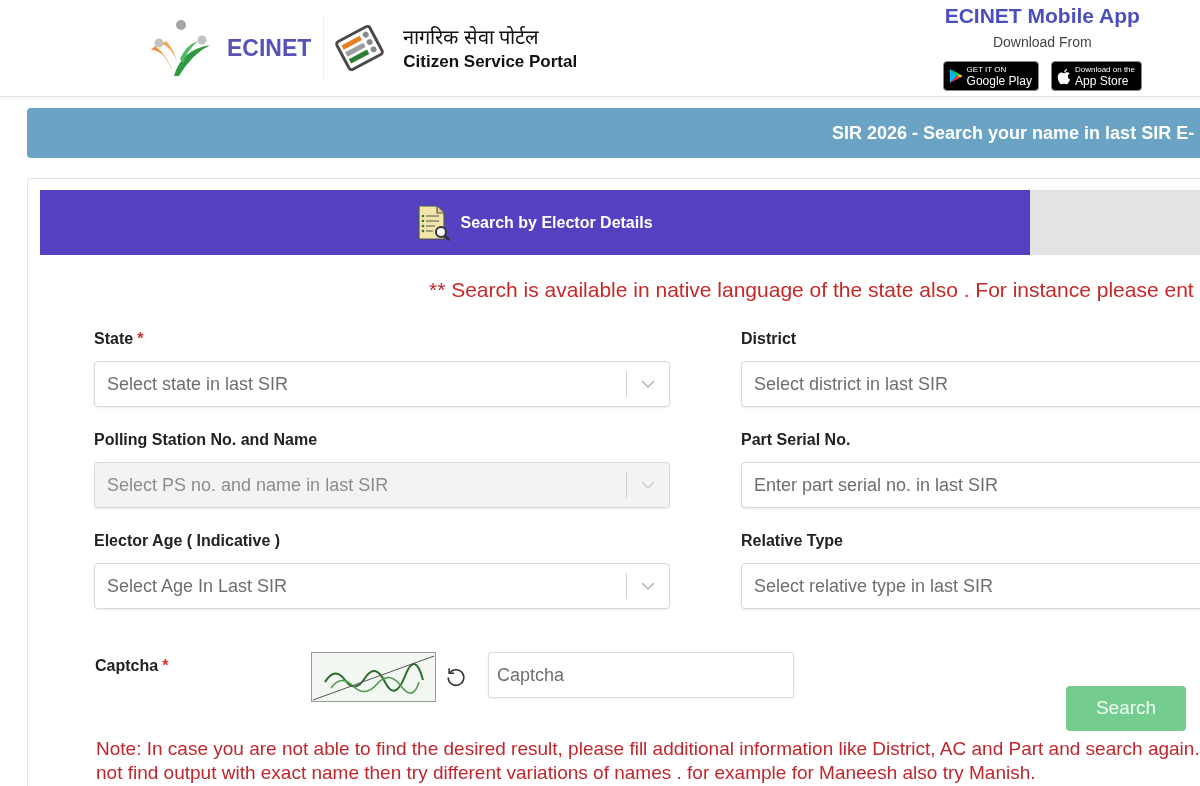 This screenshot has height=786, width=1200. Describe the element at coordinates (970, 485) in the screenshot. I see `text-field: Enter part serial no. in last SIR` at that location.